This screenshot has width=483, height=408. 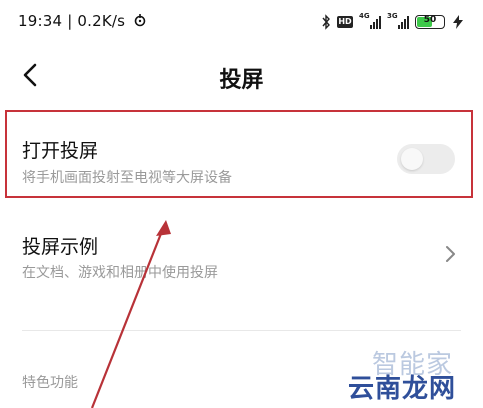 I want to click on wifi-signal-icon: 3G, so click(x=398, y=20).